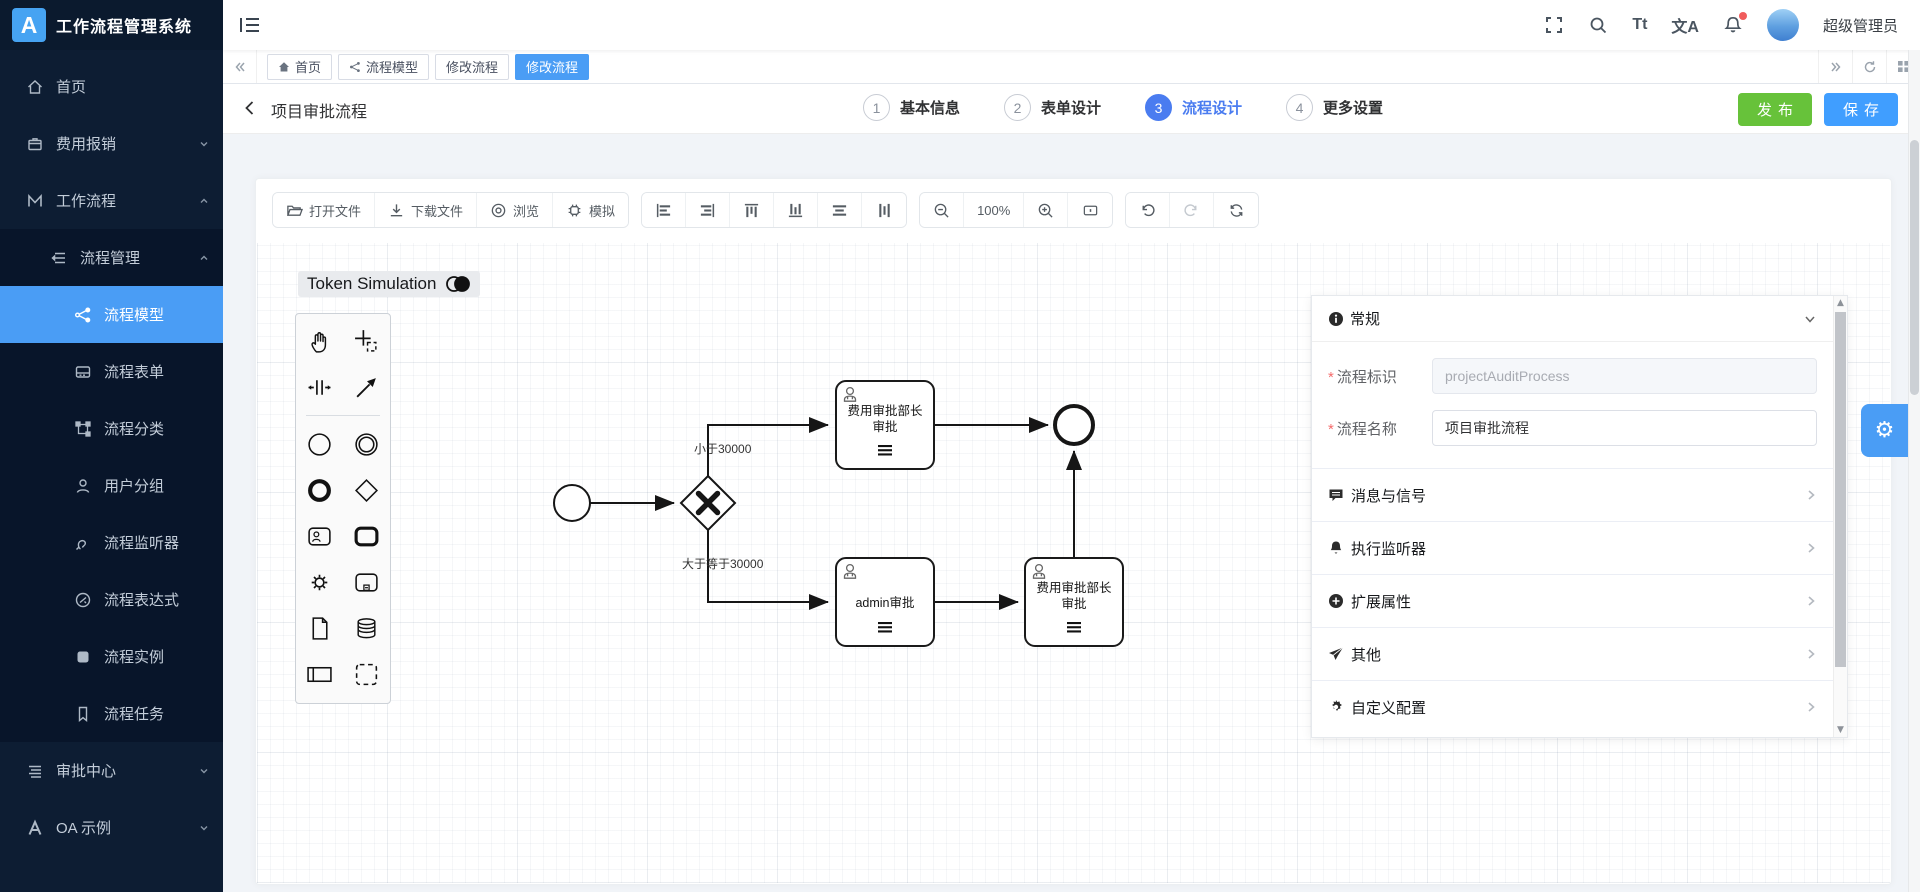 The image size is (1920, 892). I want to click on sidebar-item-process-category: 流程分类, so click(111, 428).